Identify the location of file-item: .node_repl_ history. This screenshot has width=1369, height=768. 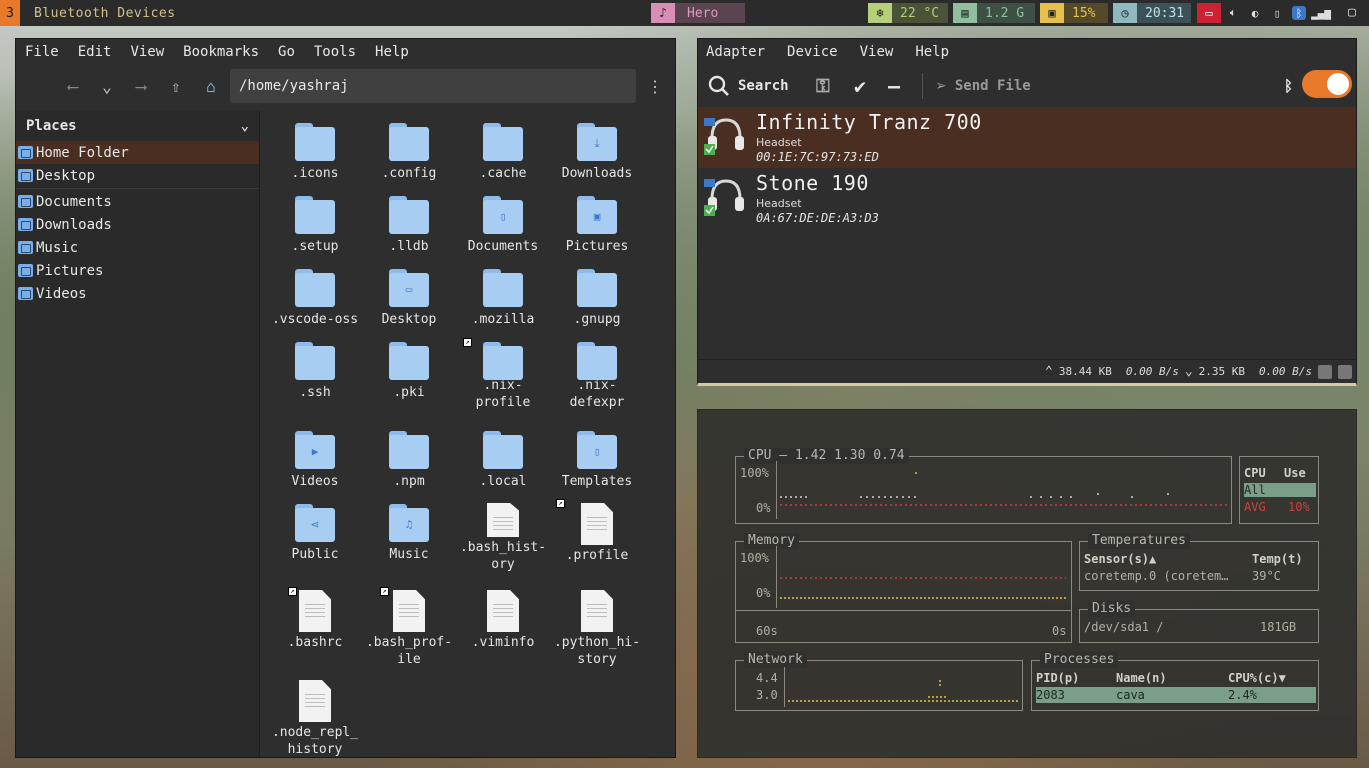
(315, 717).